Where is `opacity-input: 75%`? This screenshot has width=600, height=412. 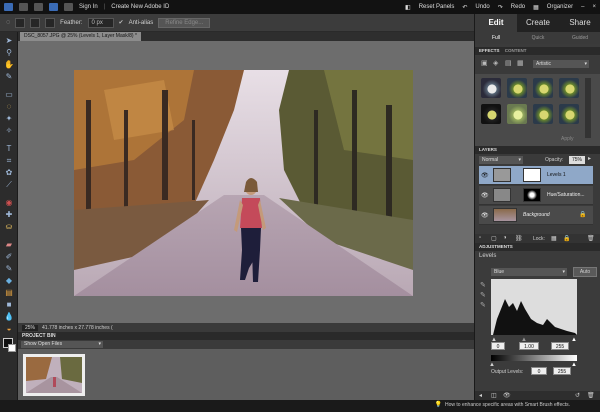 opacity-input: 75% is located at coordinates (577, 160).